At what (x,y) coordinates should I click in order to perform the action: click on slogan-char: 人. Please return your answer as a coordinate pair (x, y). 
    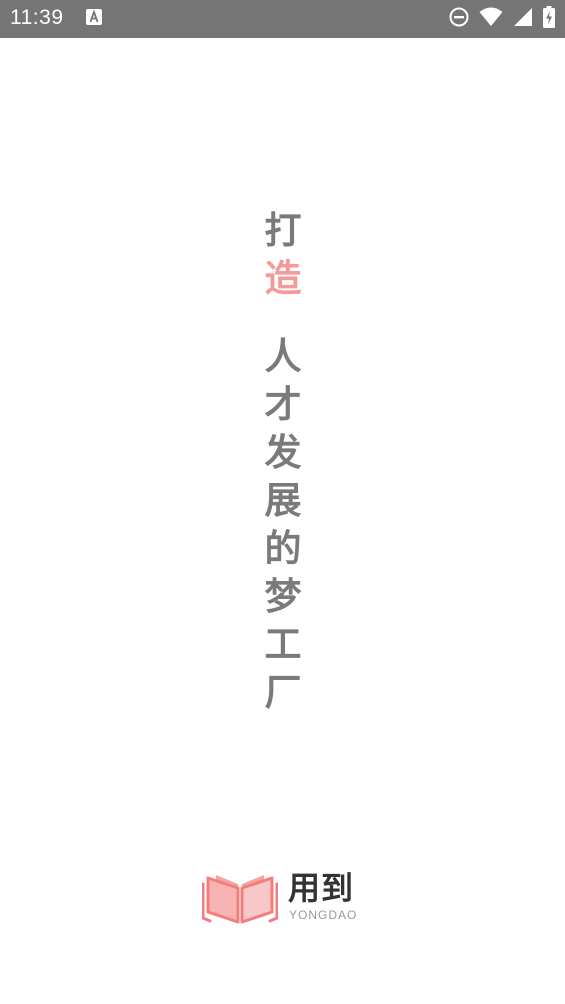
    Looking at the image, I should click on (283, 356).